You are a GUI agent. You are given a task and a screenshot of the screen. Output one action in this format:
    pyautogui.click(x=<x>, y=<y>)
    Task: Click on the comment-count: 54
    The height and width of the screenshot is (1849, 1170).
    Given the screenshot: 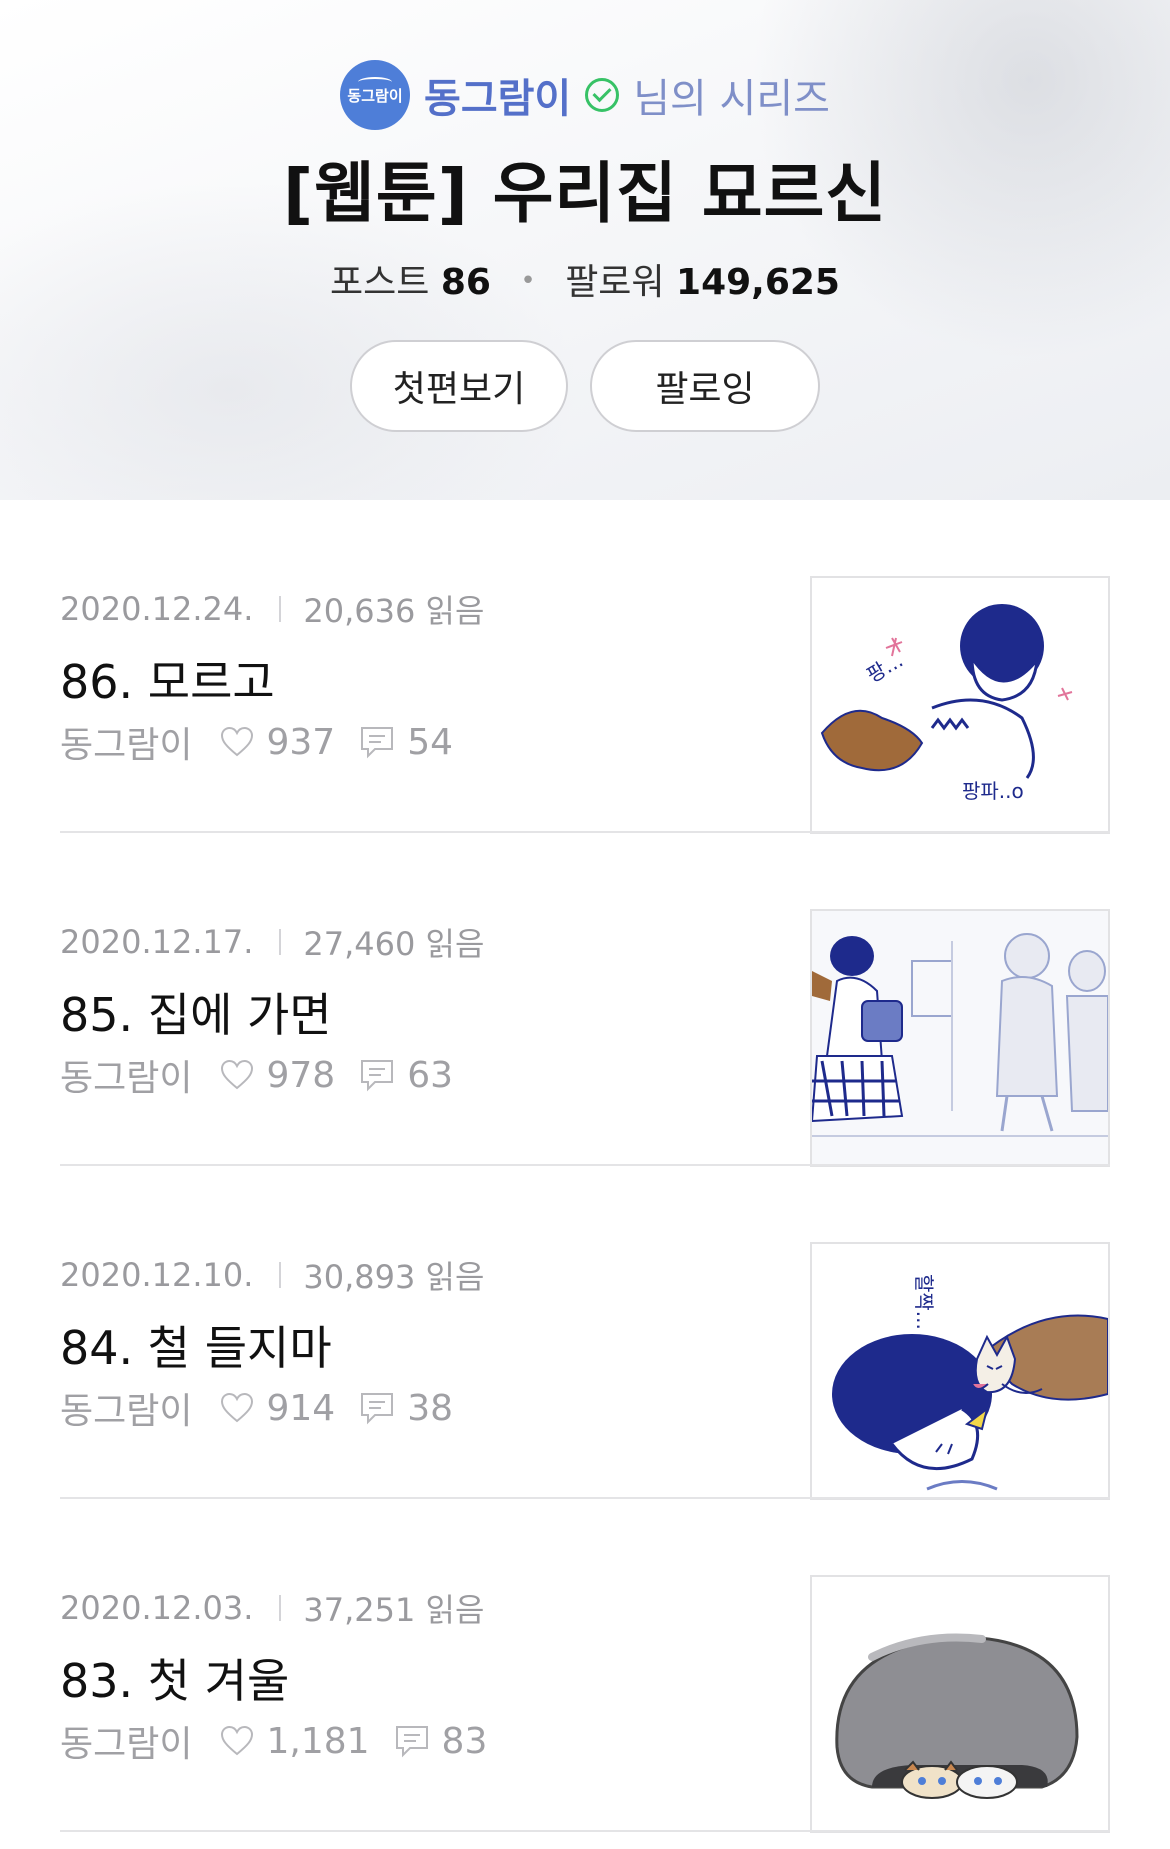 What is the action you would take?
    pyautogui.click(x=430, y=742)
    